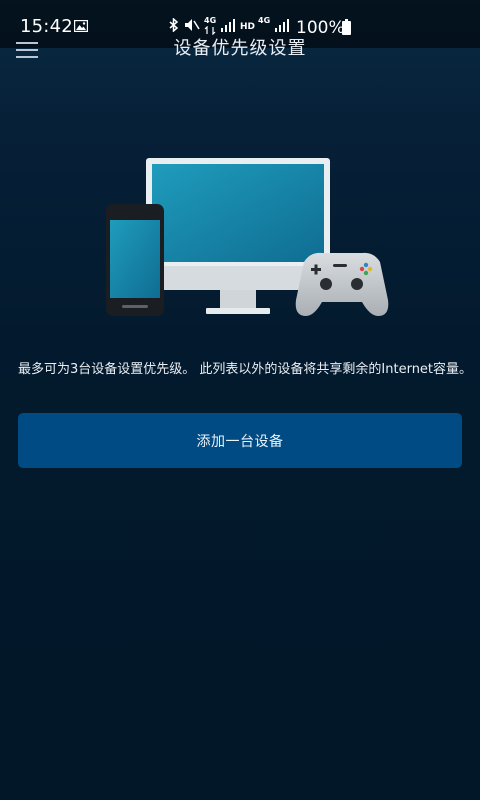 This screenshot has height=800, width=480. Describe the element at coordinates (245, 369) in the screenshot. I see `description-text: 最多可为3台设备设置优先级。 此列表以外的设备将共享剩余的Internet容量。` at that location.